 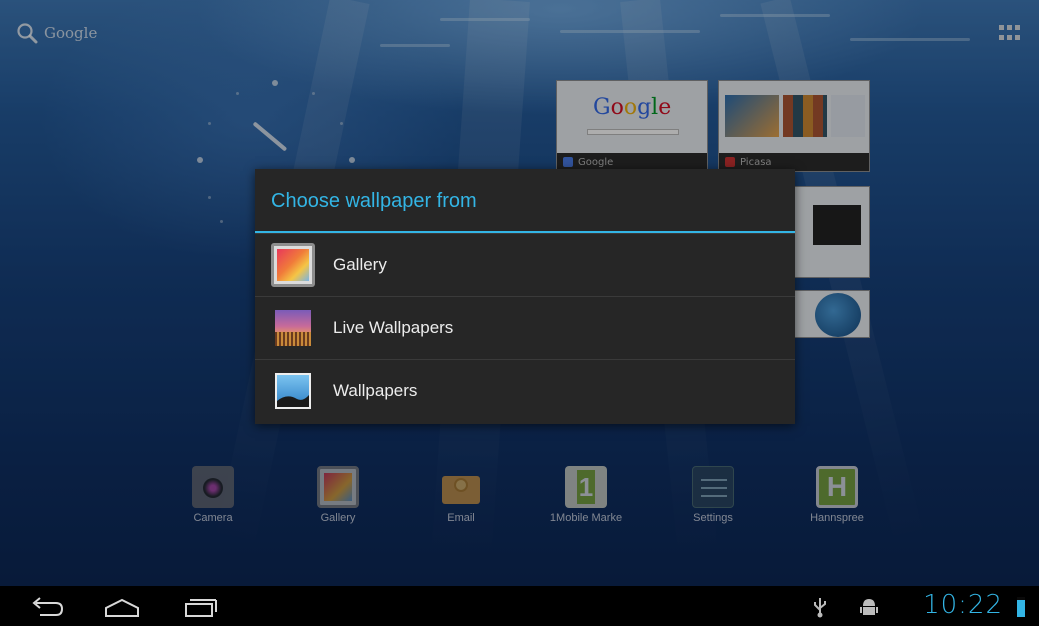 I want to click on system-bar: 10:22, so click(x=519, y=606).